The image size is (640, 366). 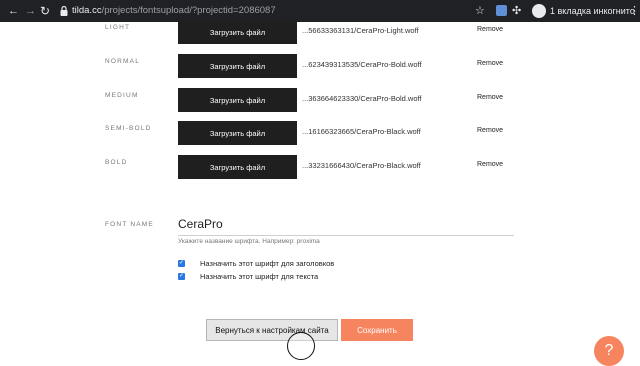 What do you see at coordinates (122, 95) in the screenshot?
I see `weight-label: MEDIUM` at bounding box center [122, 95].